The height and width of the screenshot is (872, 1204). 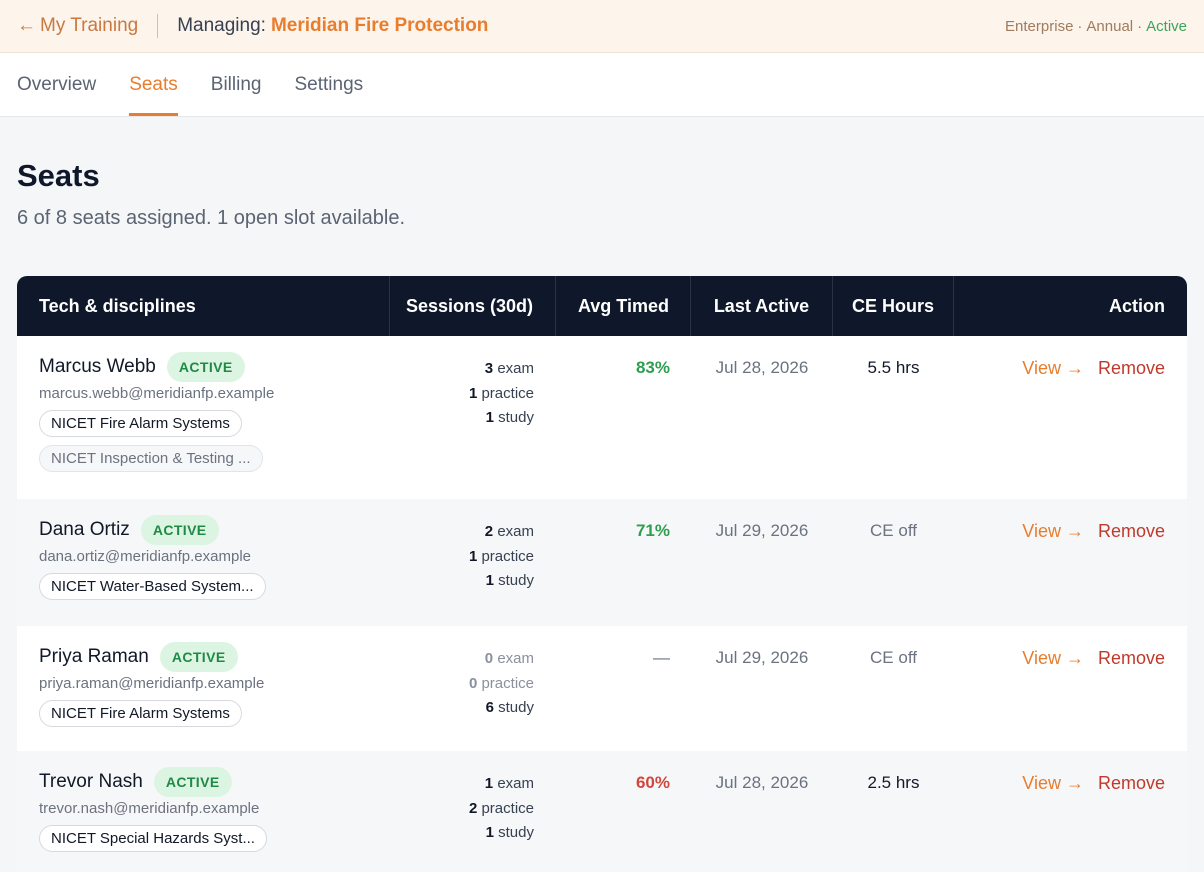 What do you see at coordinates (893, 306) in the screenshot?
I see `col-ce-hours: CE Hours` at bounding box center [893, 306].